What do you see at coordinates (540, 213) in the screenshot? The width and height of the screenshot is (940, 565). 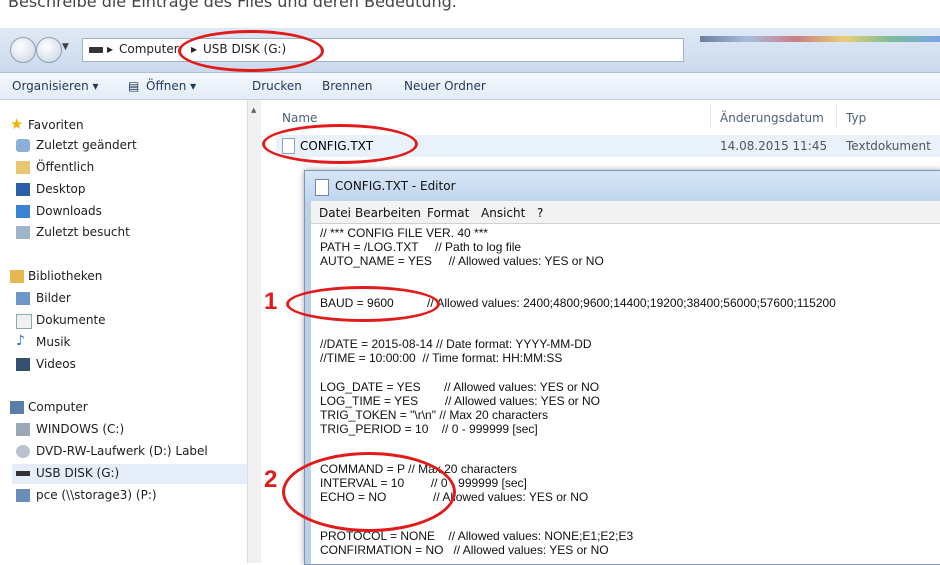 I see `menu-help: ?` at bounding box center [540, 213].